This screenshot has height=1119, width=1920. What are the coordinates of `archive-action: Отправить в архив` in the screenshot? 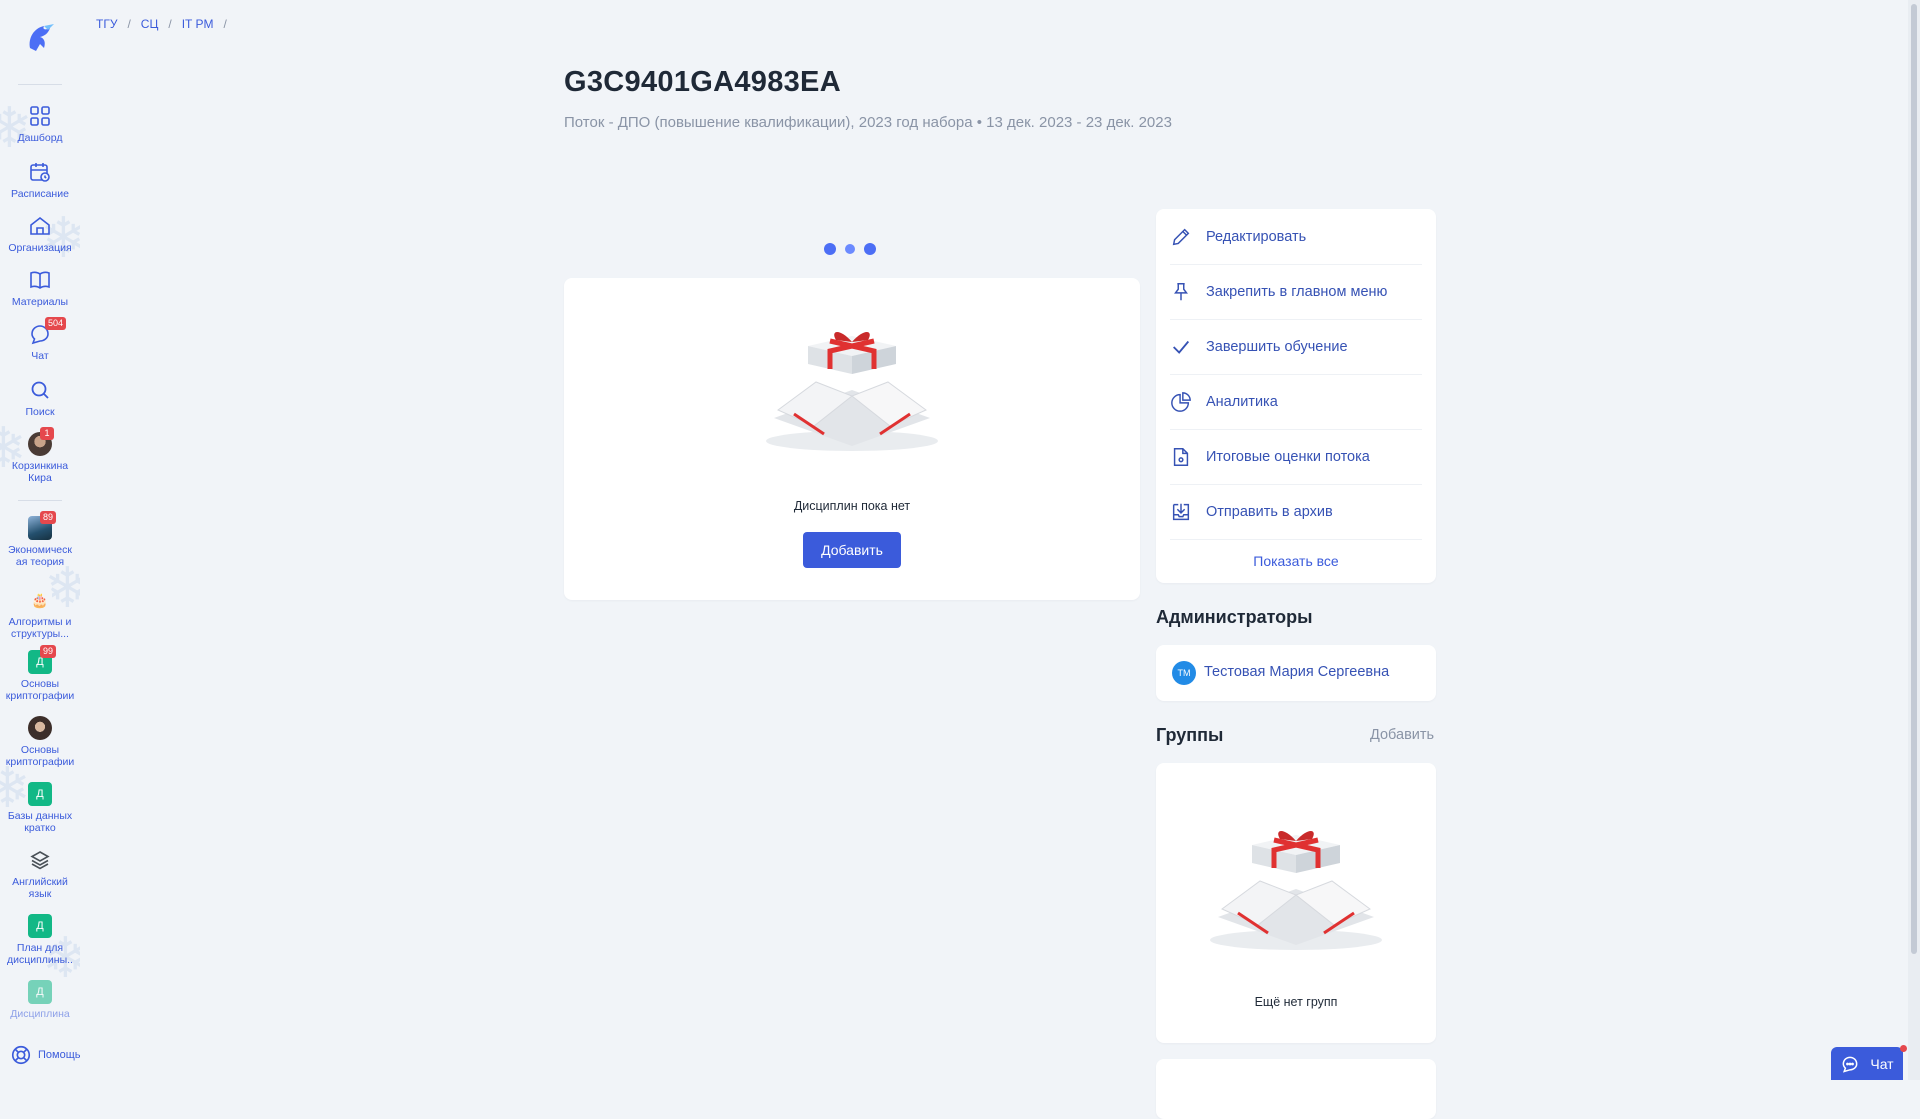 It's located at (1296, 512).